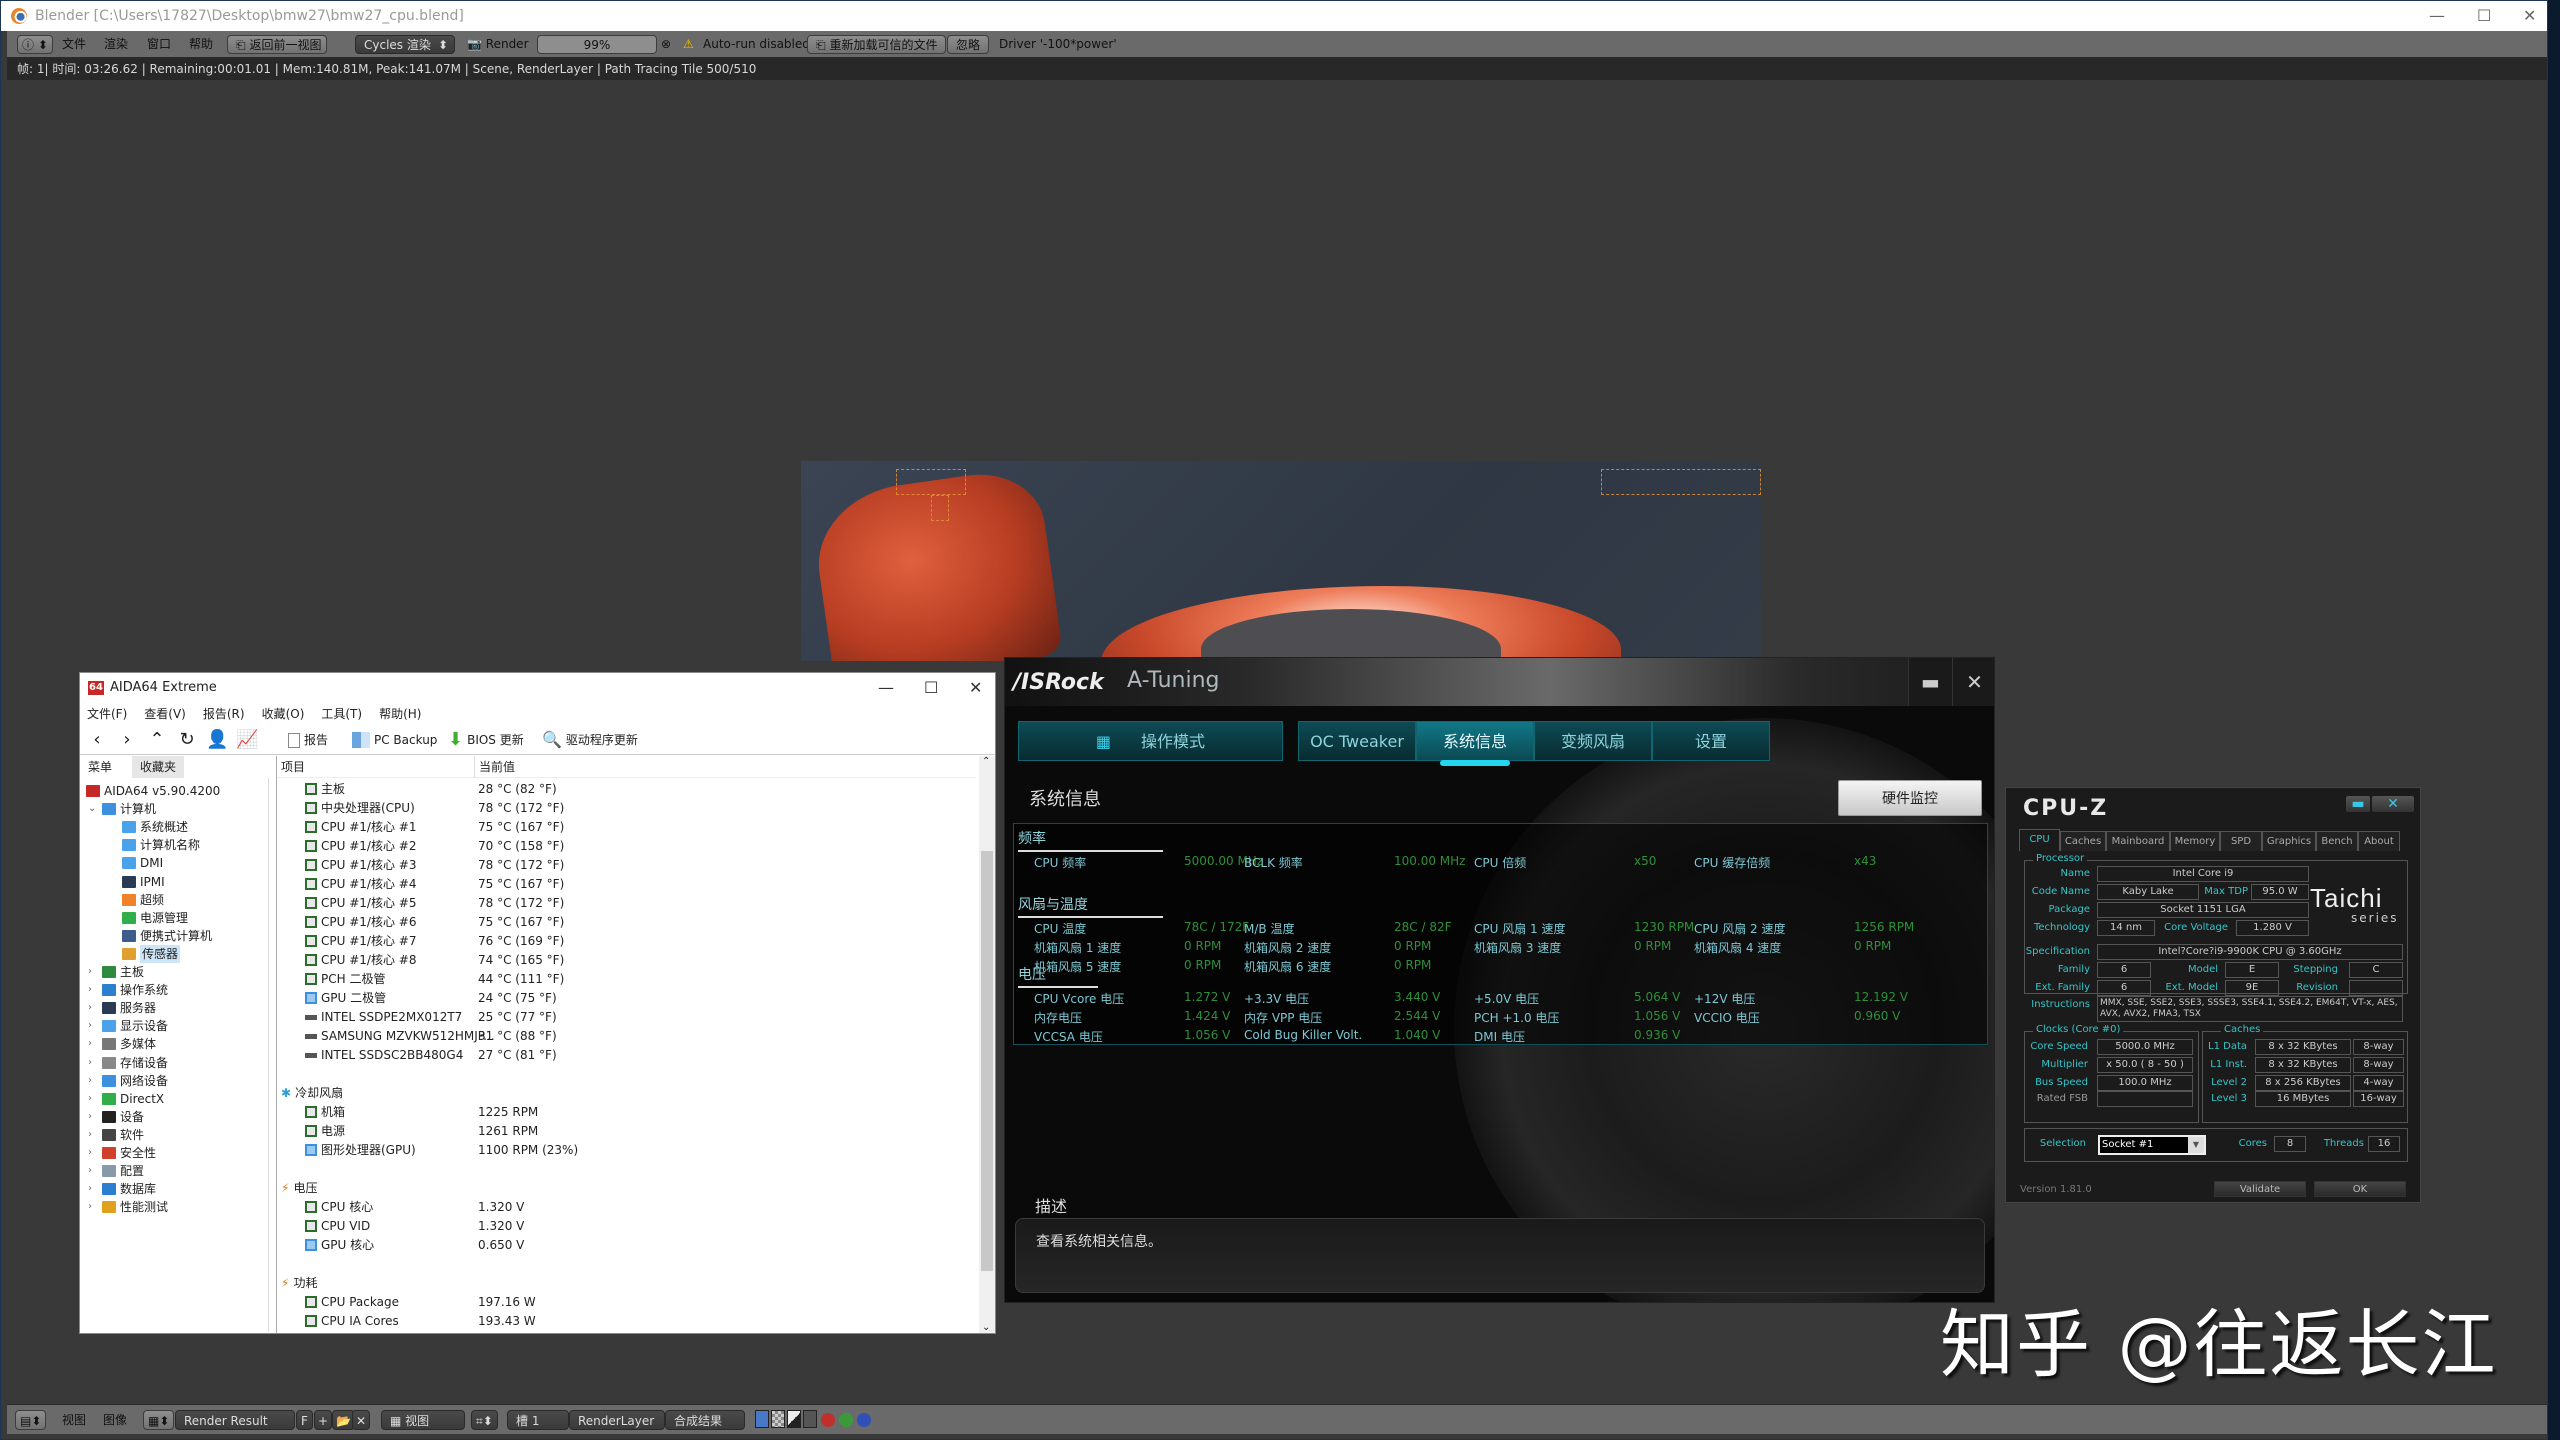  I want to click on hardware-monitor-button: 硬件监控, so click(1910, 798).